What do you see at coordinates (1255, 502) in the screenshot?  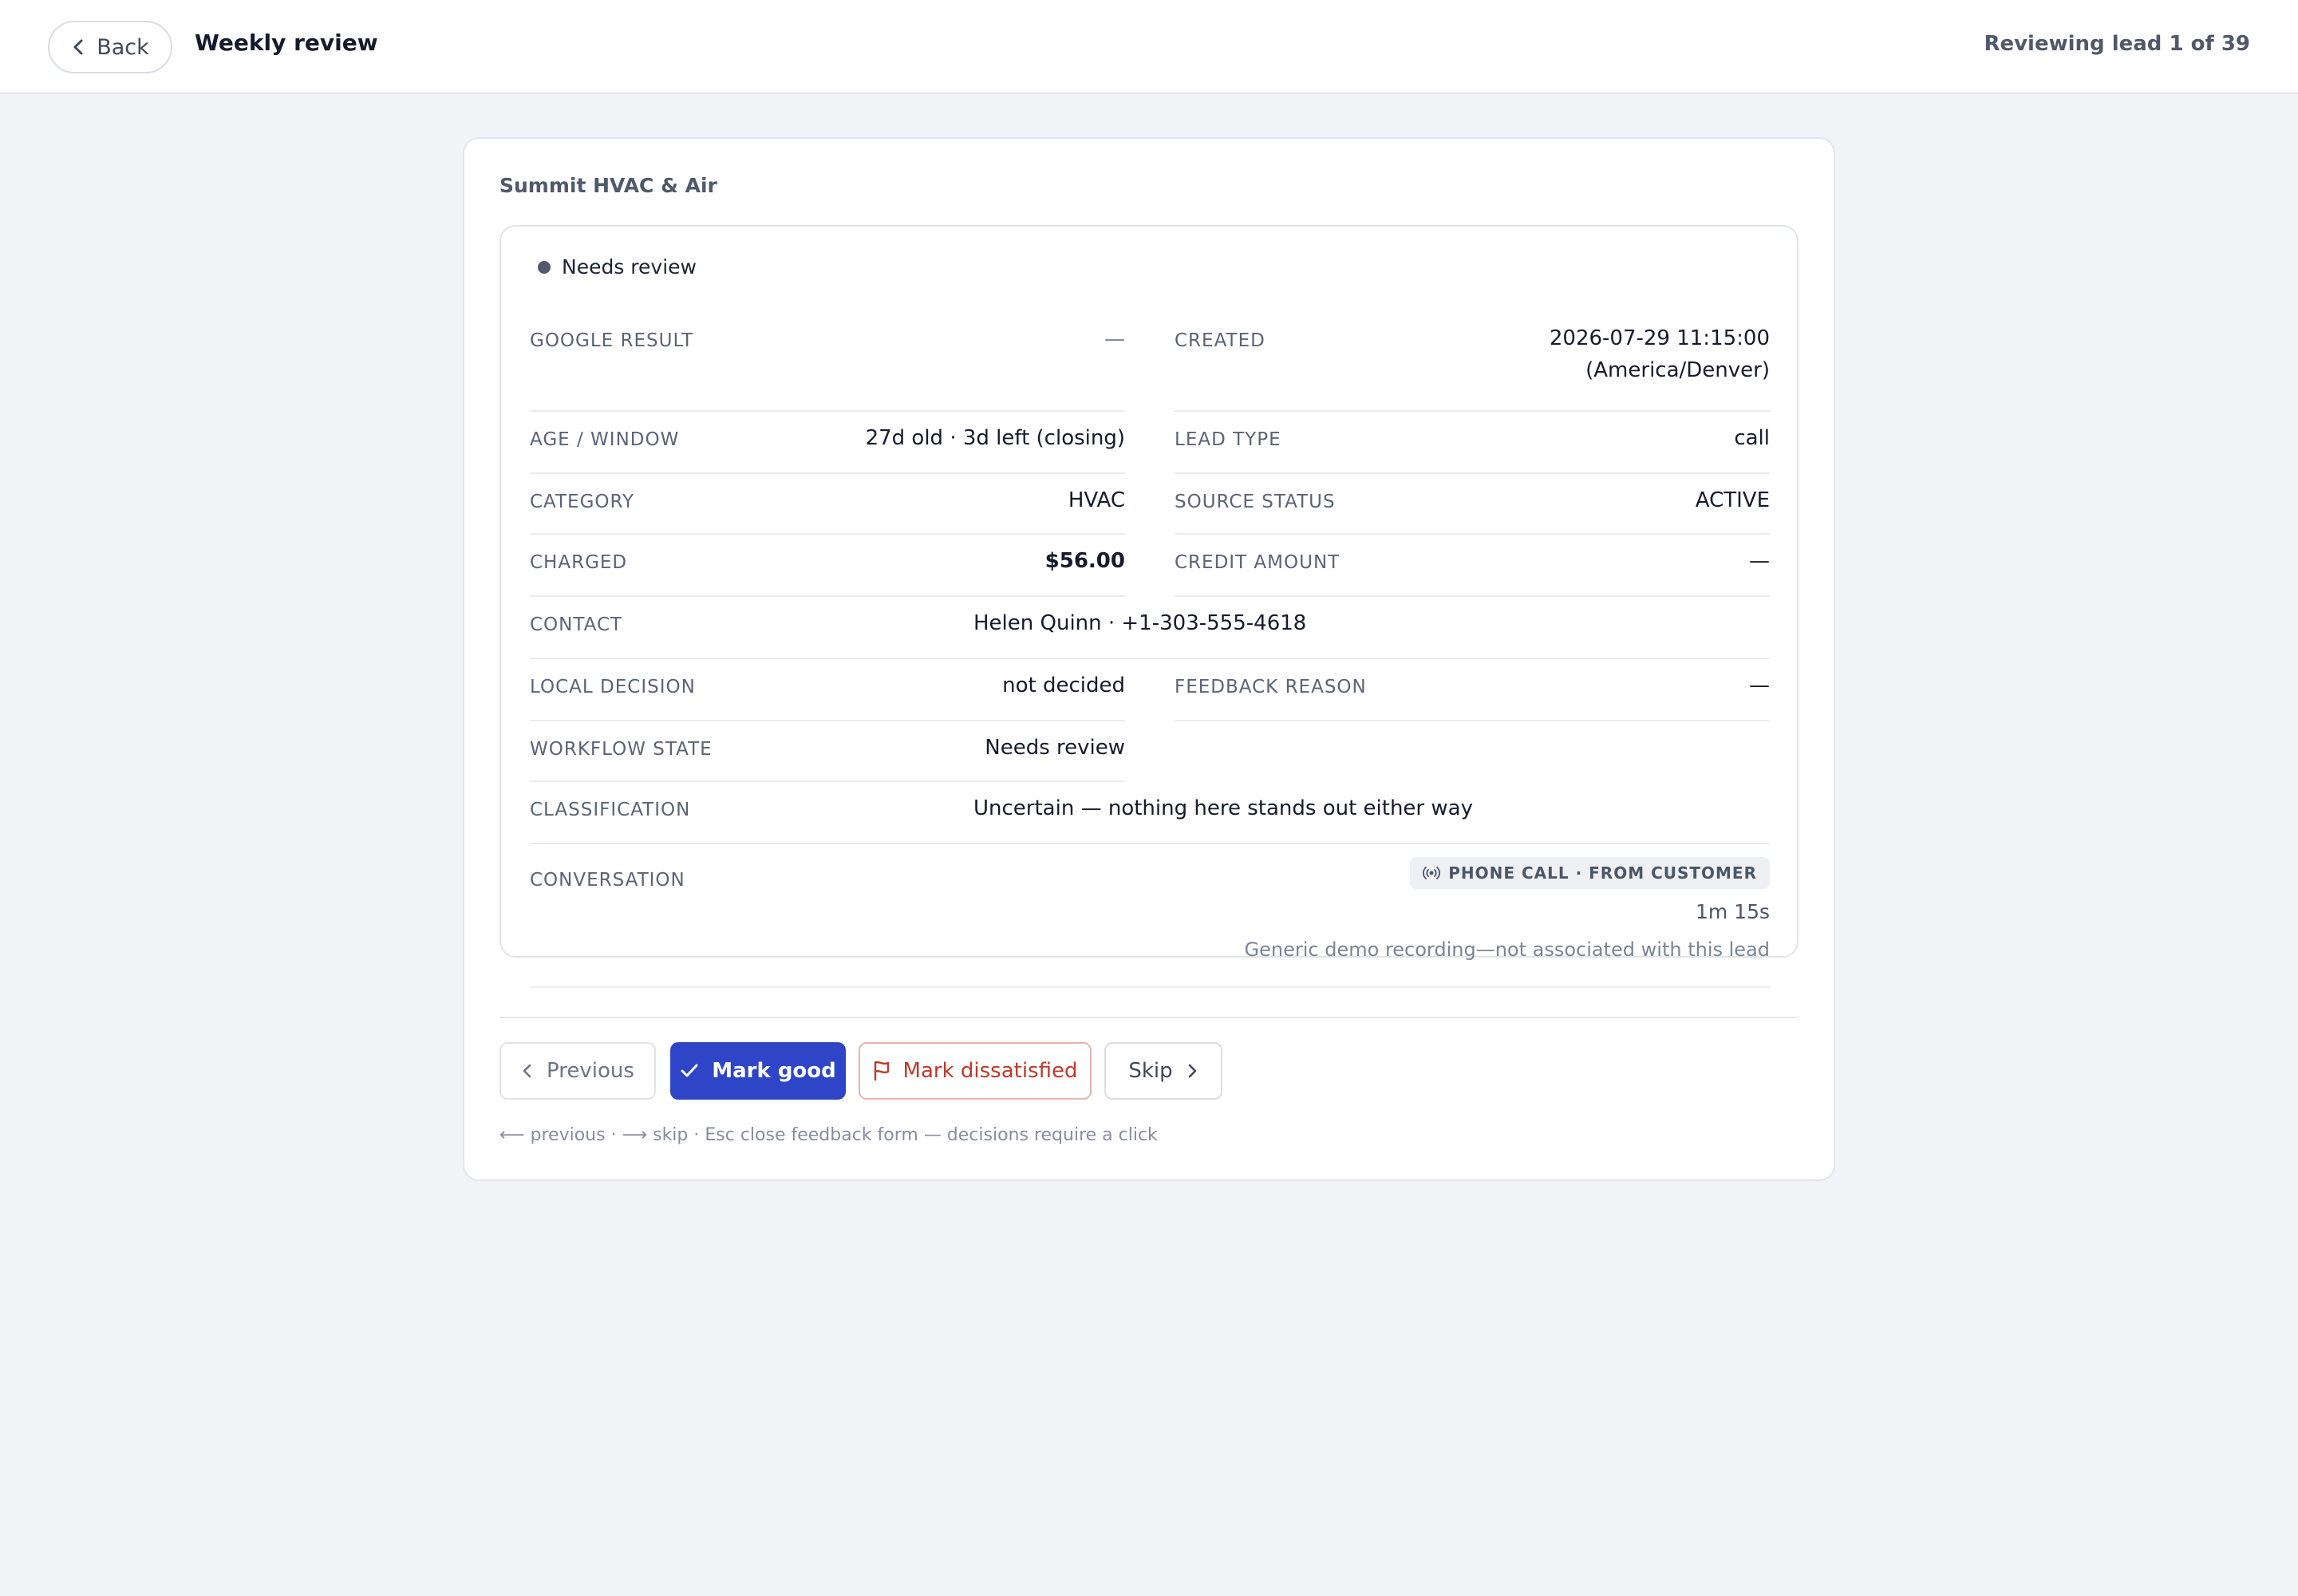 I see `field-label: SOURCE STATUS` at bounding box center [1255, 502].